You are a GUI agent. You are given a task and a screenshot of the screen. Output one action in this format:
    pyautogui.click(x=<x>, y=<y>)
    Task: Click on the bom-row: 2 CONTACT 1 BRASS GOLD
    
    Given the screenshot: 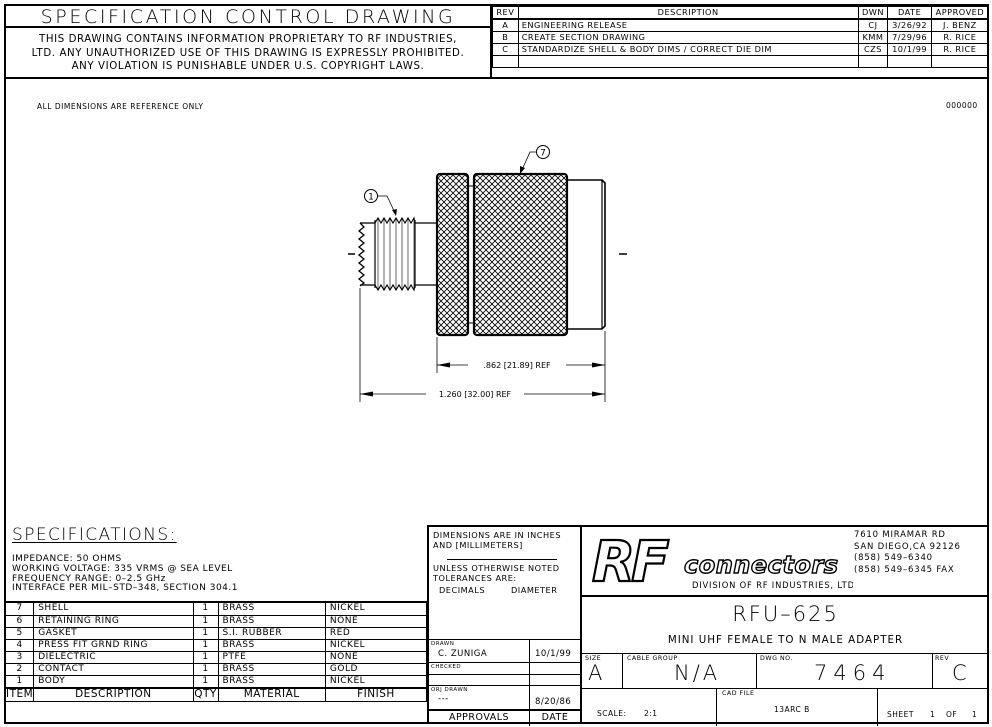 What is the action you would take?
    pyautogui.click(x=217, y=669)
    